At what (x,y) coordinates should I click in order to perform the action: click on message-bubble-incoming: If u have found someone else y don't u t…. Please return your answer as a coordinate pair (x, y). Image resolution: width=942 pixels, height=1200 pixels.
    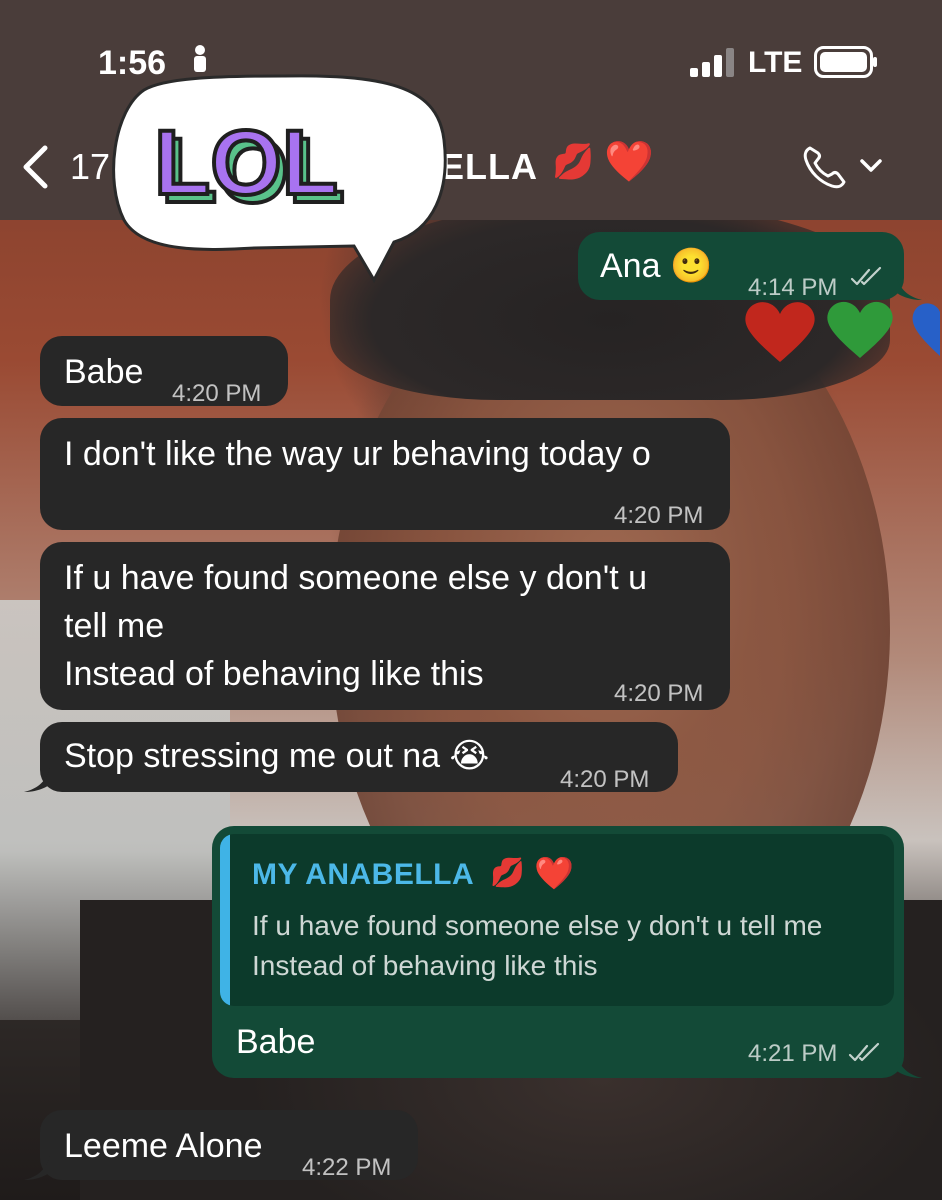
    Looking at the image, I should click on (385, 626).